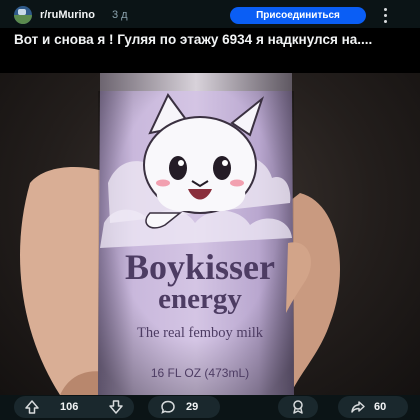  I want to click on can-brand-line1: Boykisser, so click(200, 267).